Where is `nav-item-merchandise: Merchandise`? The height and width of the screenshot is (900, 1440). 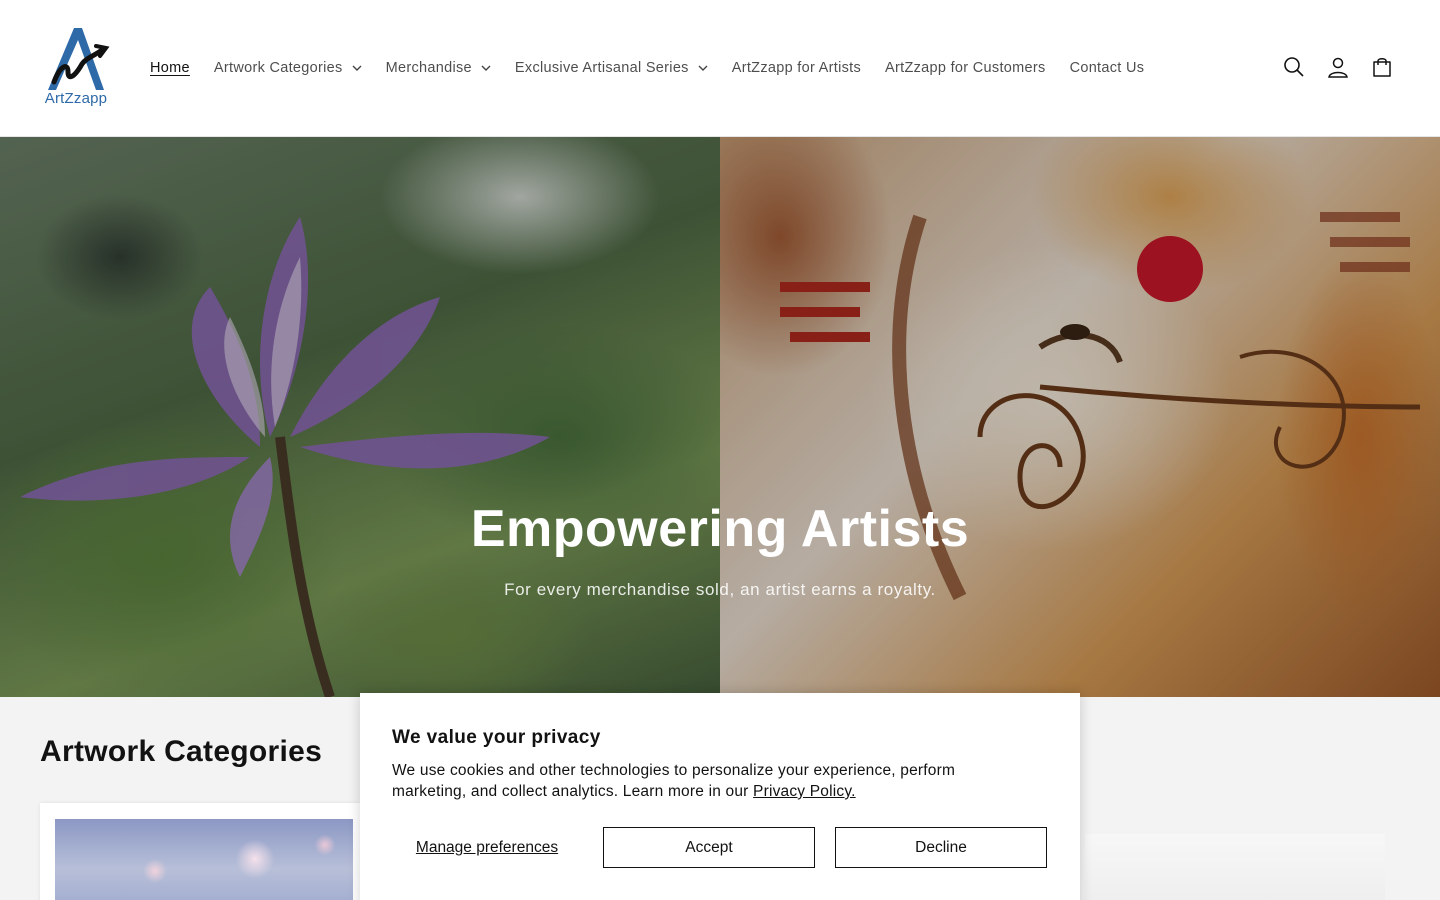
nav-item-merchandise: Merchandise is located at coordinates (438, 68).